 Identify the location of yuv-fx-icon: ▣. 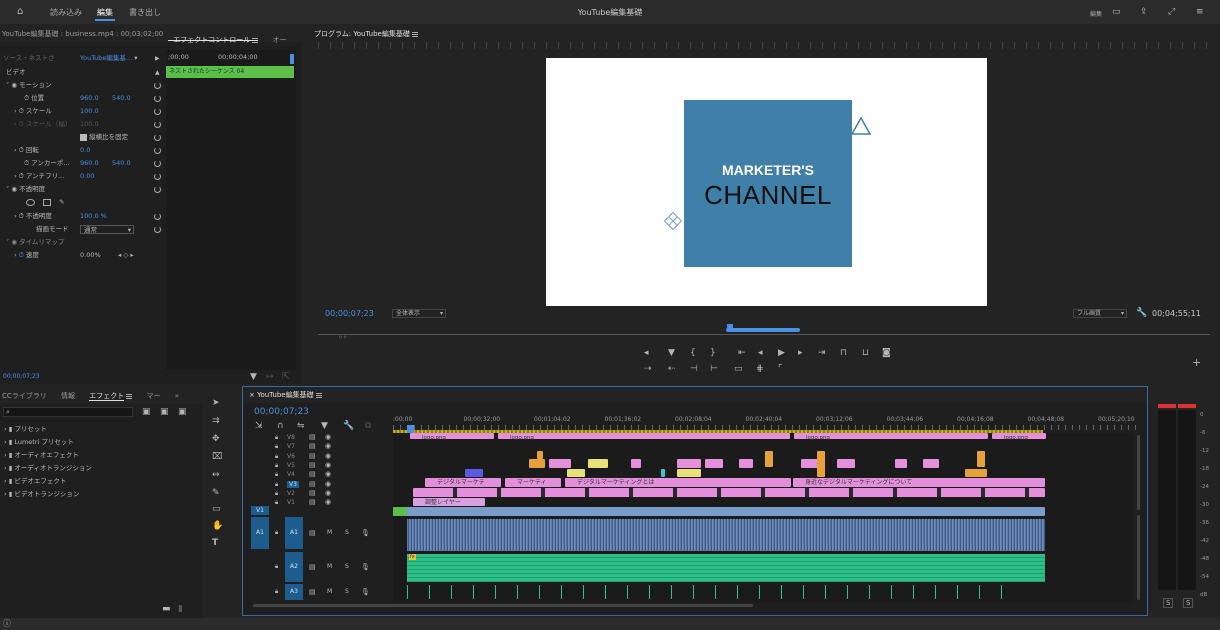
(182, 412).